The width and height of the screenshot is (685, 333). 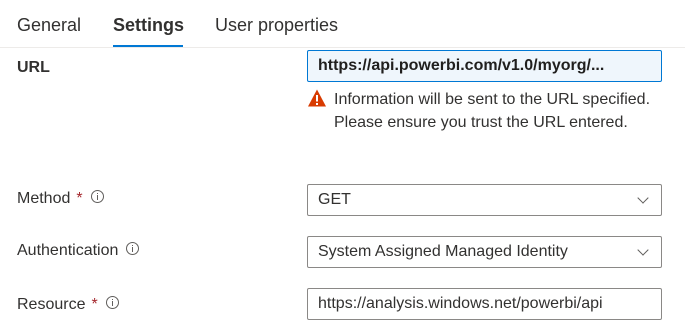 I want to click on resource-input-value: https://analysis.windows.net/powerbi/api, so click(x=460, y=303).